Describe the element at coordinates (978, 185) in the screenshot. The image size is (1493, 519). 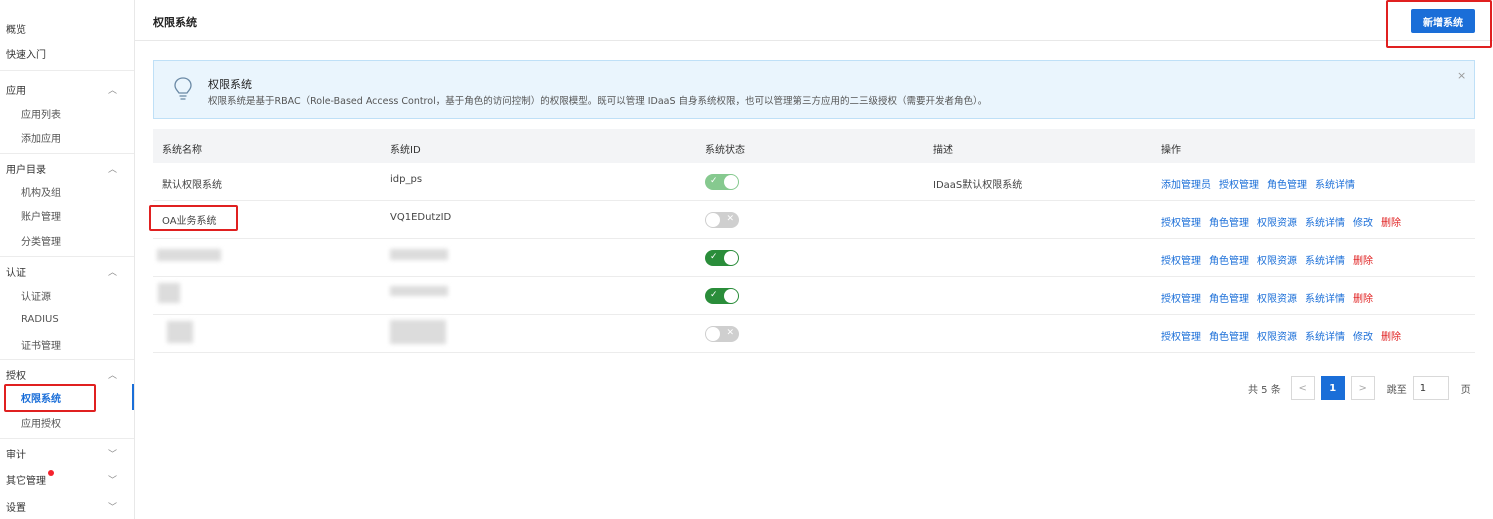
I see `system-description: IDaaS默认权限系统` at that location.